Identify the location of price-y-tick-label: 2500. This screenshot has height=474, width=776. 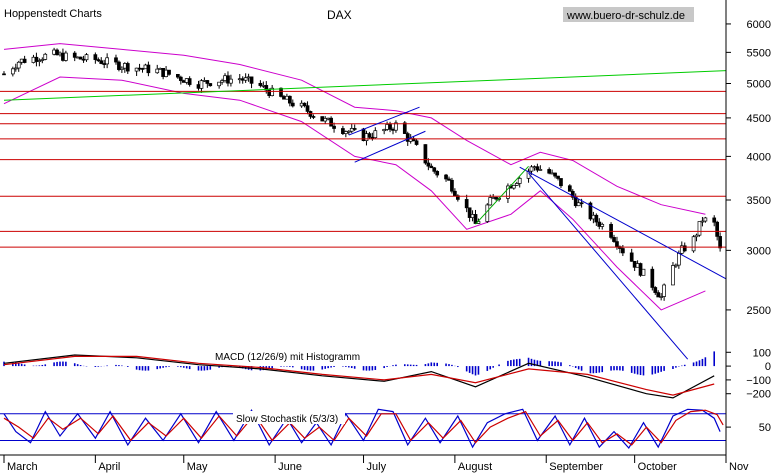
(759, 311).